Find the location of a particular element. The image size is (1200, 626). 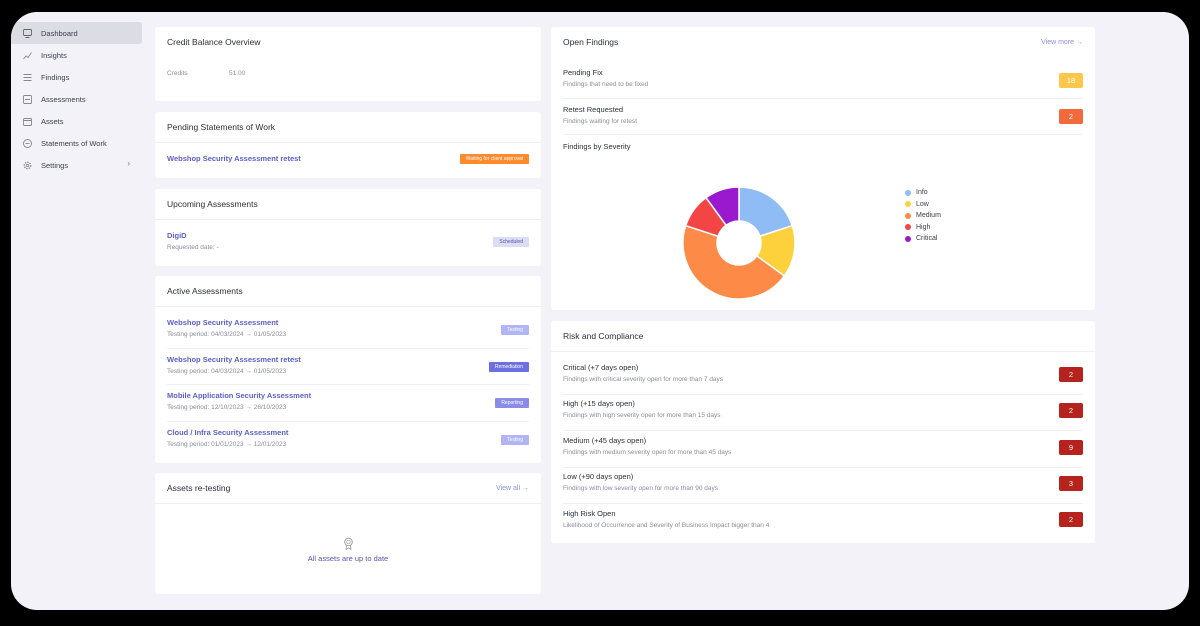

legend-label: Info is located at coordinates (922, 193).